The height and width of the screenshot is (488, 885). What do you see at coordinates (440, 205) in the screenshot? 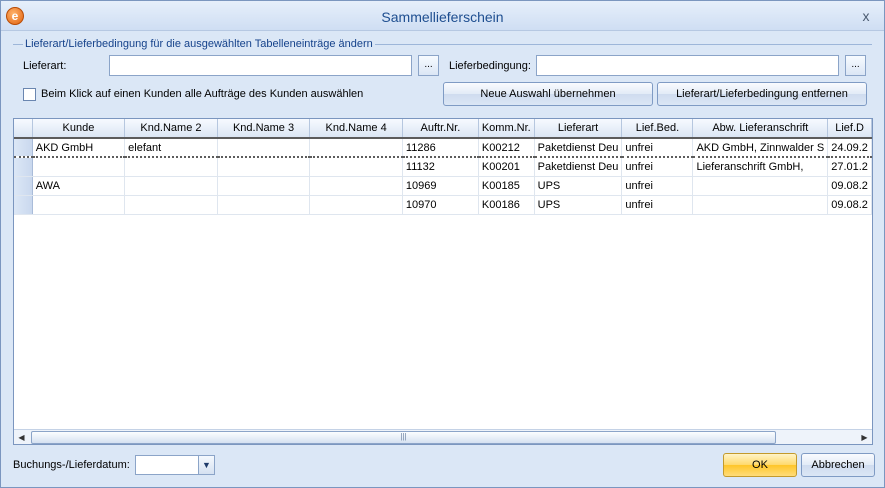
I see `table-cell: 10970` at bounding box center [440, 205].